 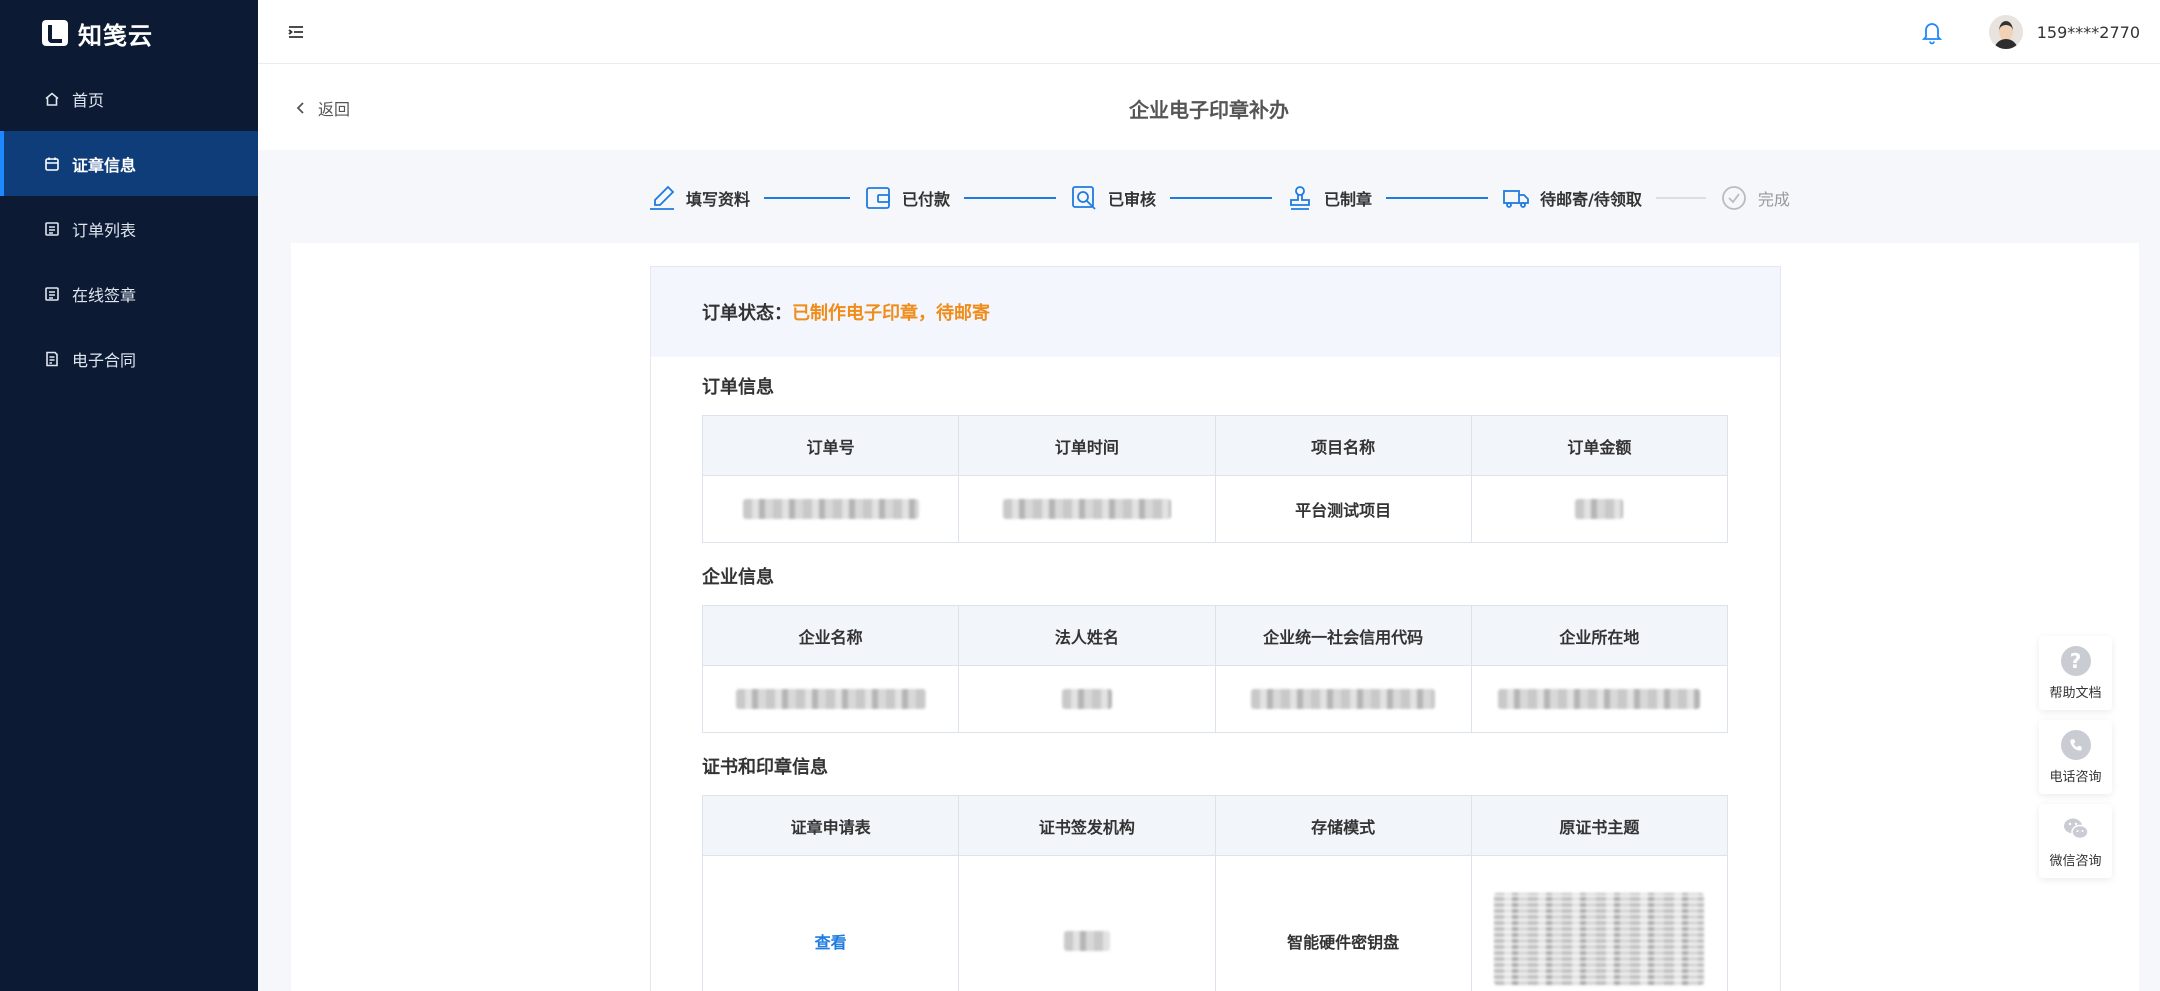 I want to click on sidebar-item-home: 首页, so click(x=129, y=98).